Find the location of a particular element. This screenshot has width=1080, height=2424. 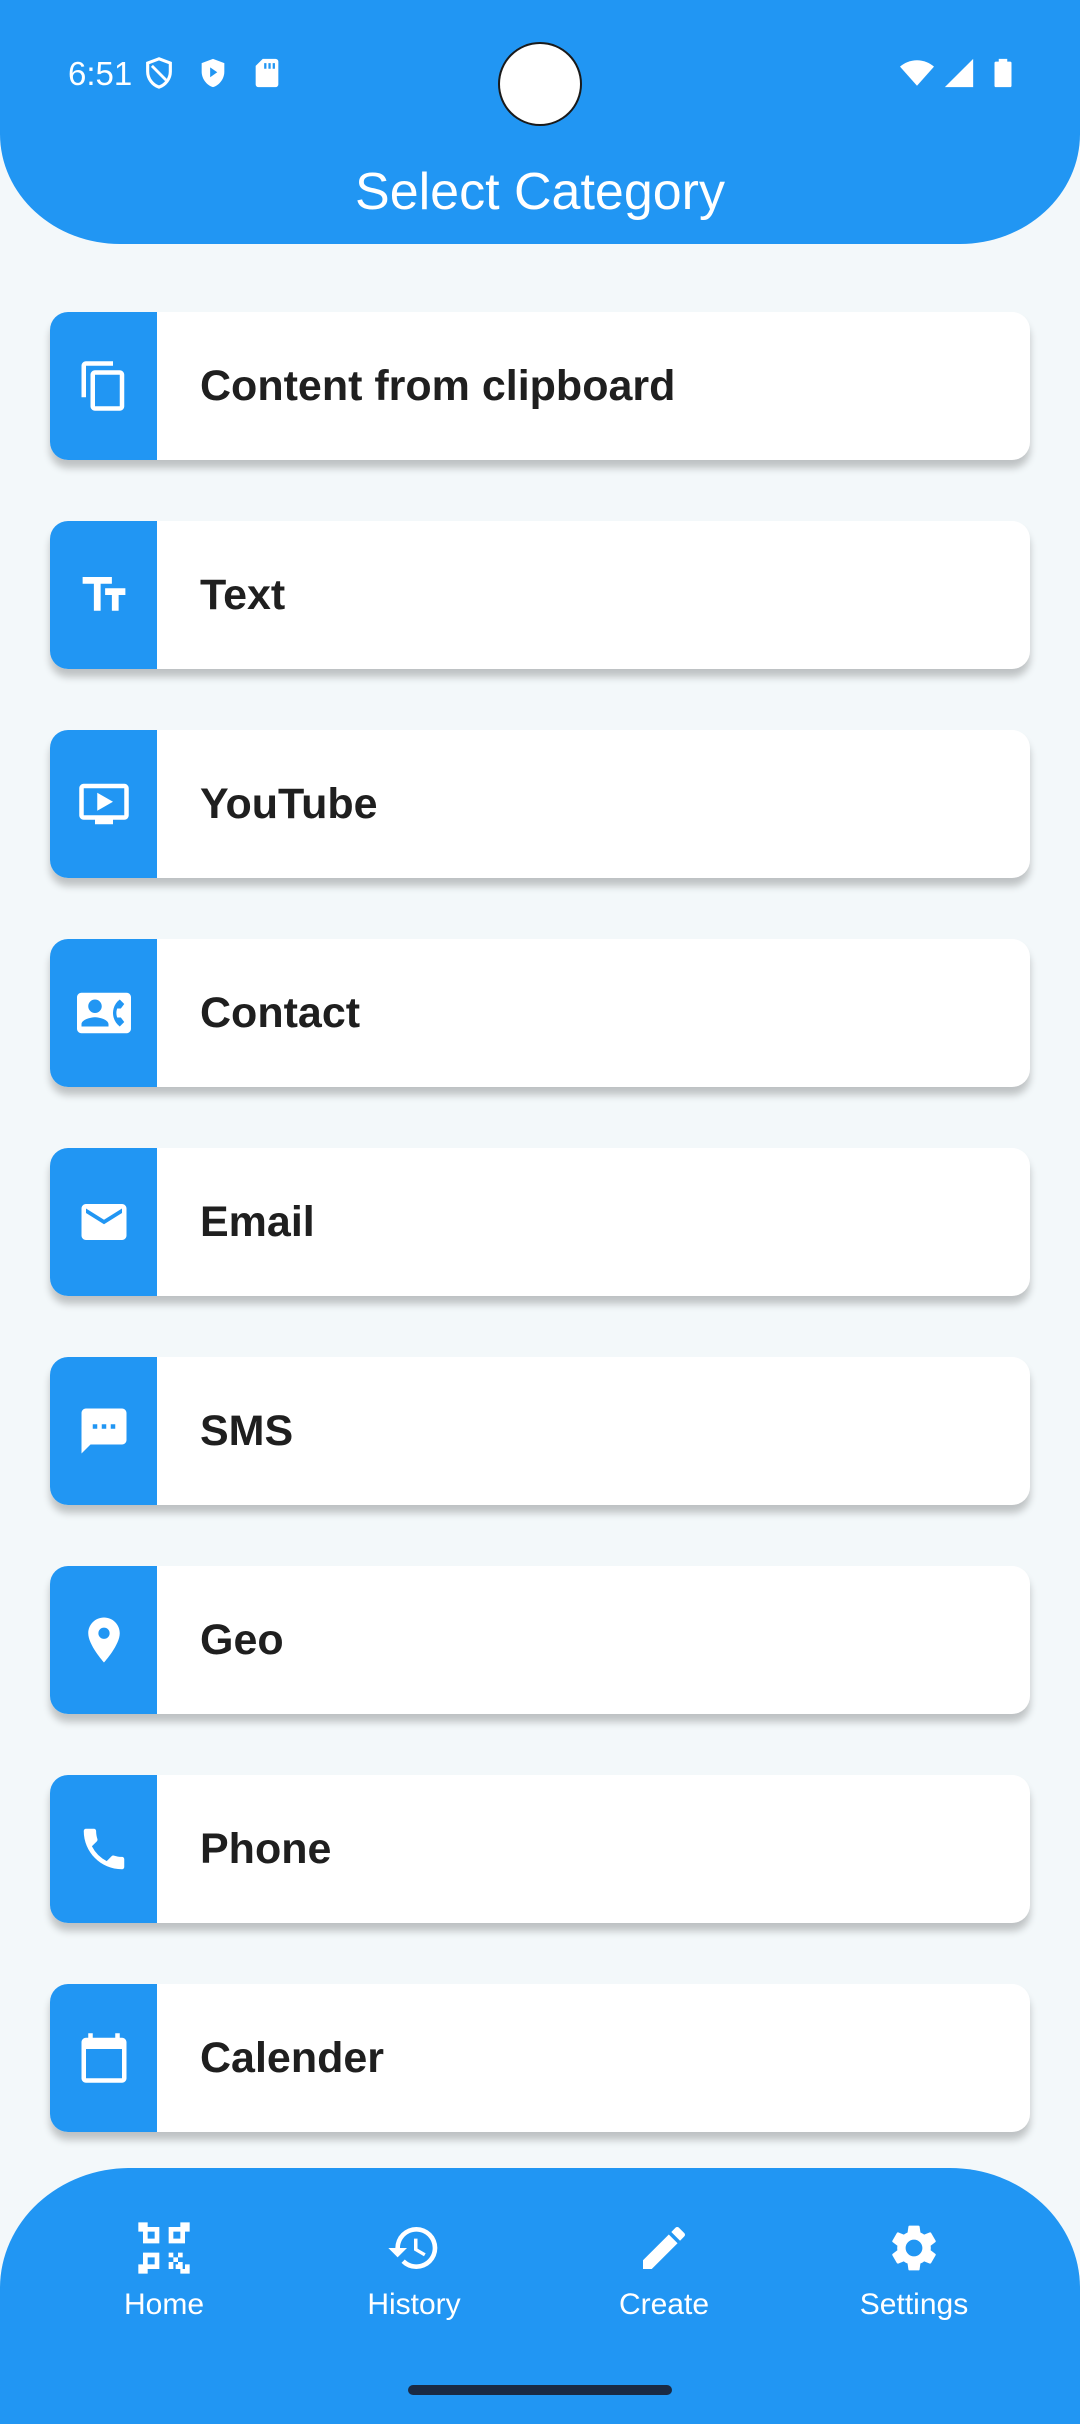

status-time: 6:51 is located at coordinates (100, 73).